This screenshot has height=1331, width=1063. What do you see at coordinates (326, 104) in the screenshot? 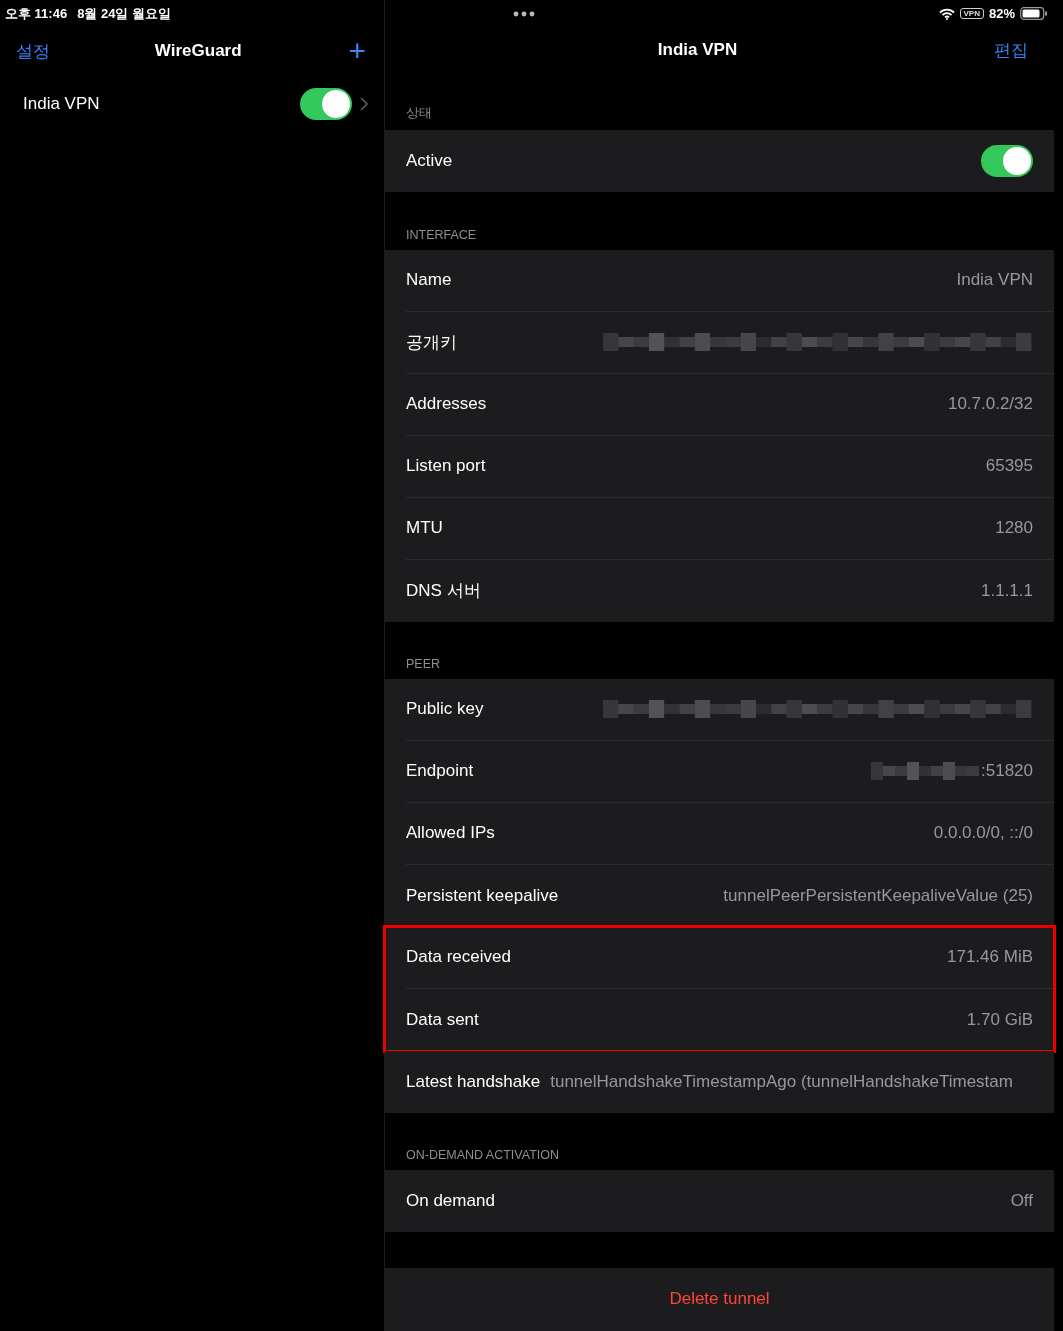
I see `tunnel-toggle` at bounding box center [326, 104].